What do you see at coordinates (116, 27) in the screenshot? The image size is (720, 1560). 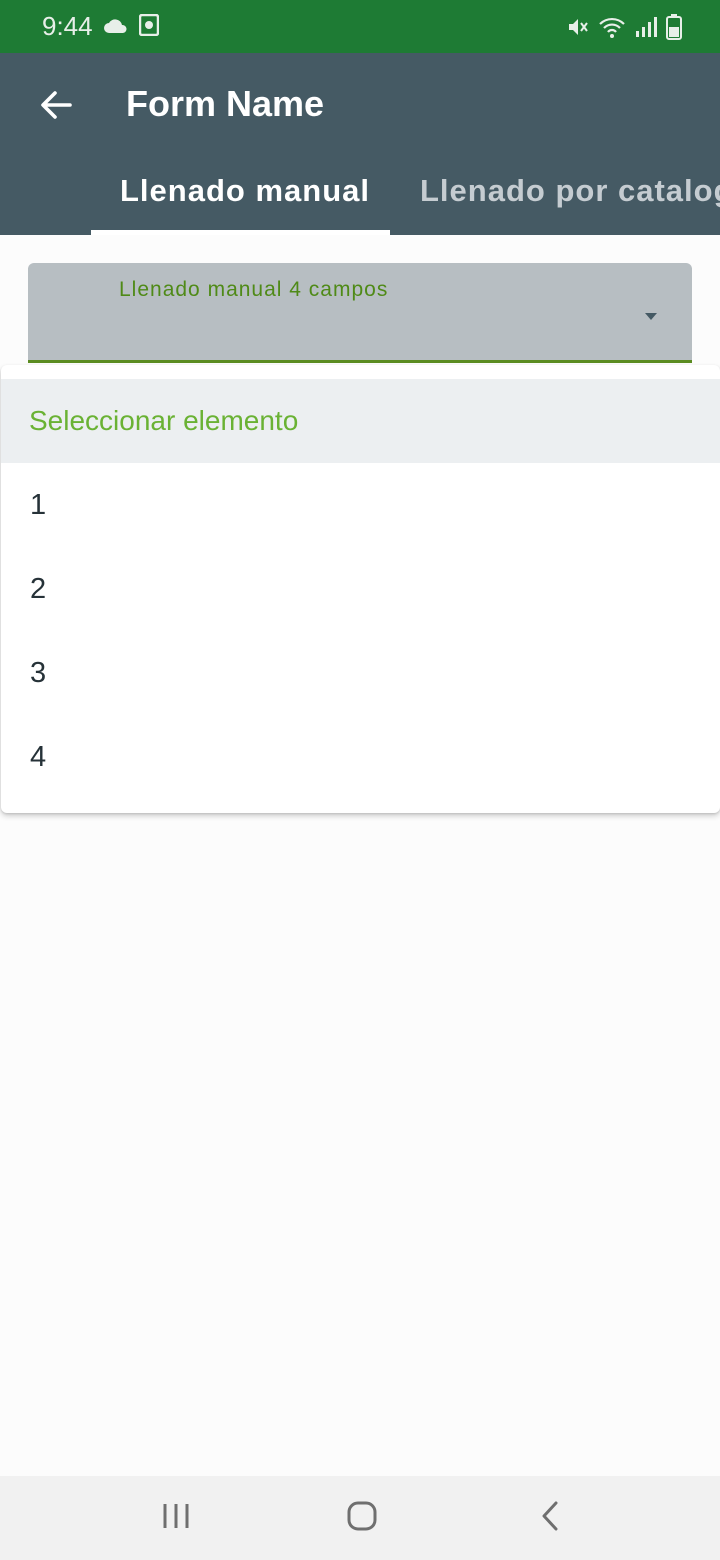 I see `cloud-icon` at bounding box center [116, 27].